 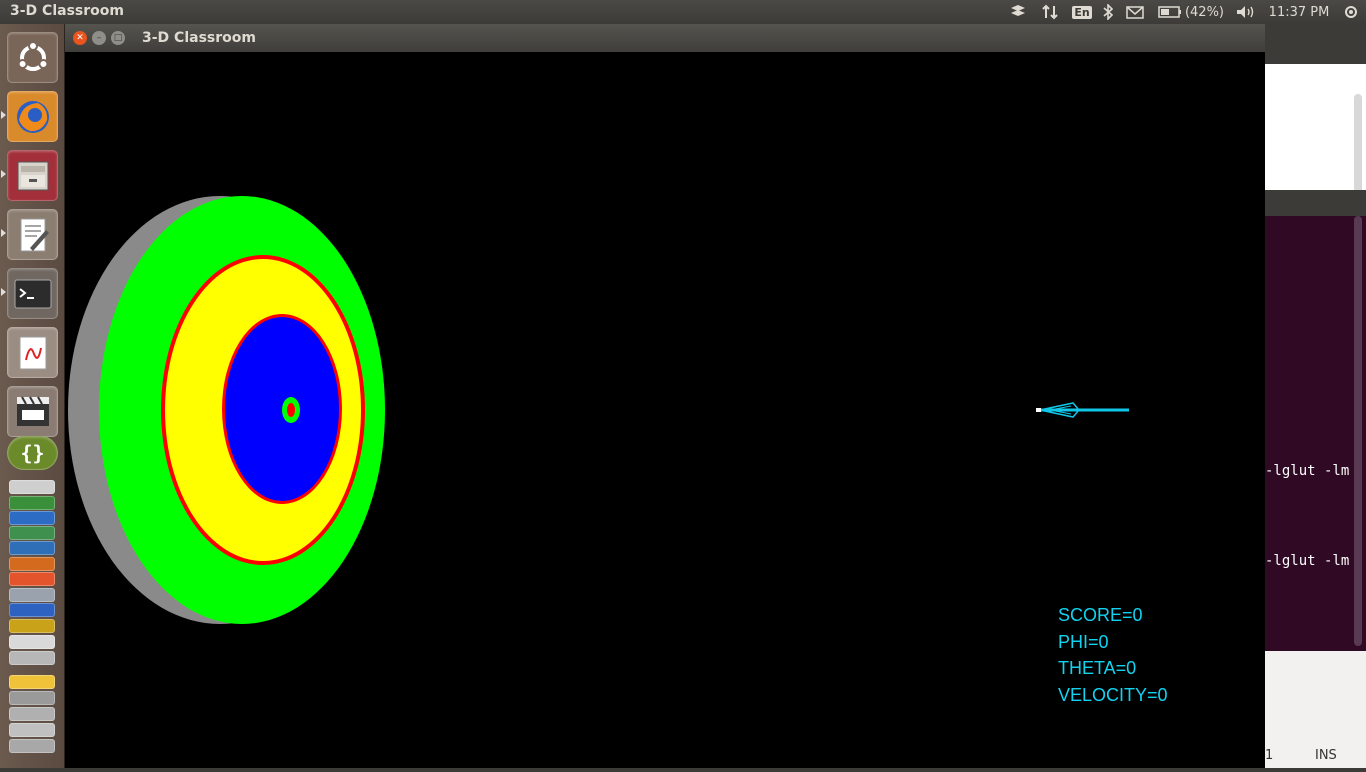 I want to click on document-viewer-icon, so click(x=32, y=352).